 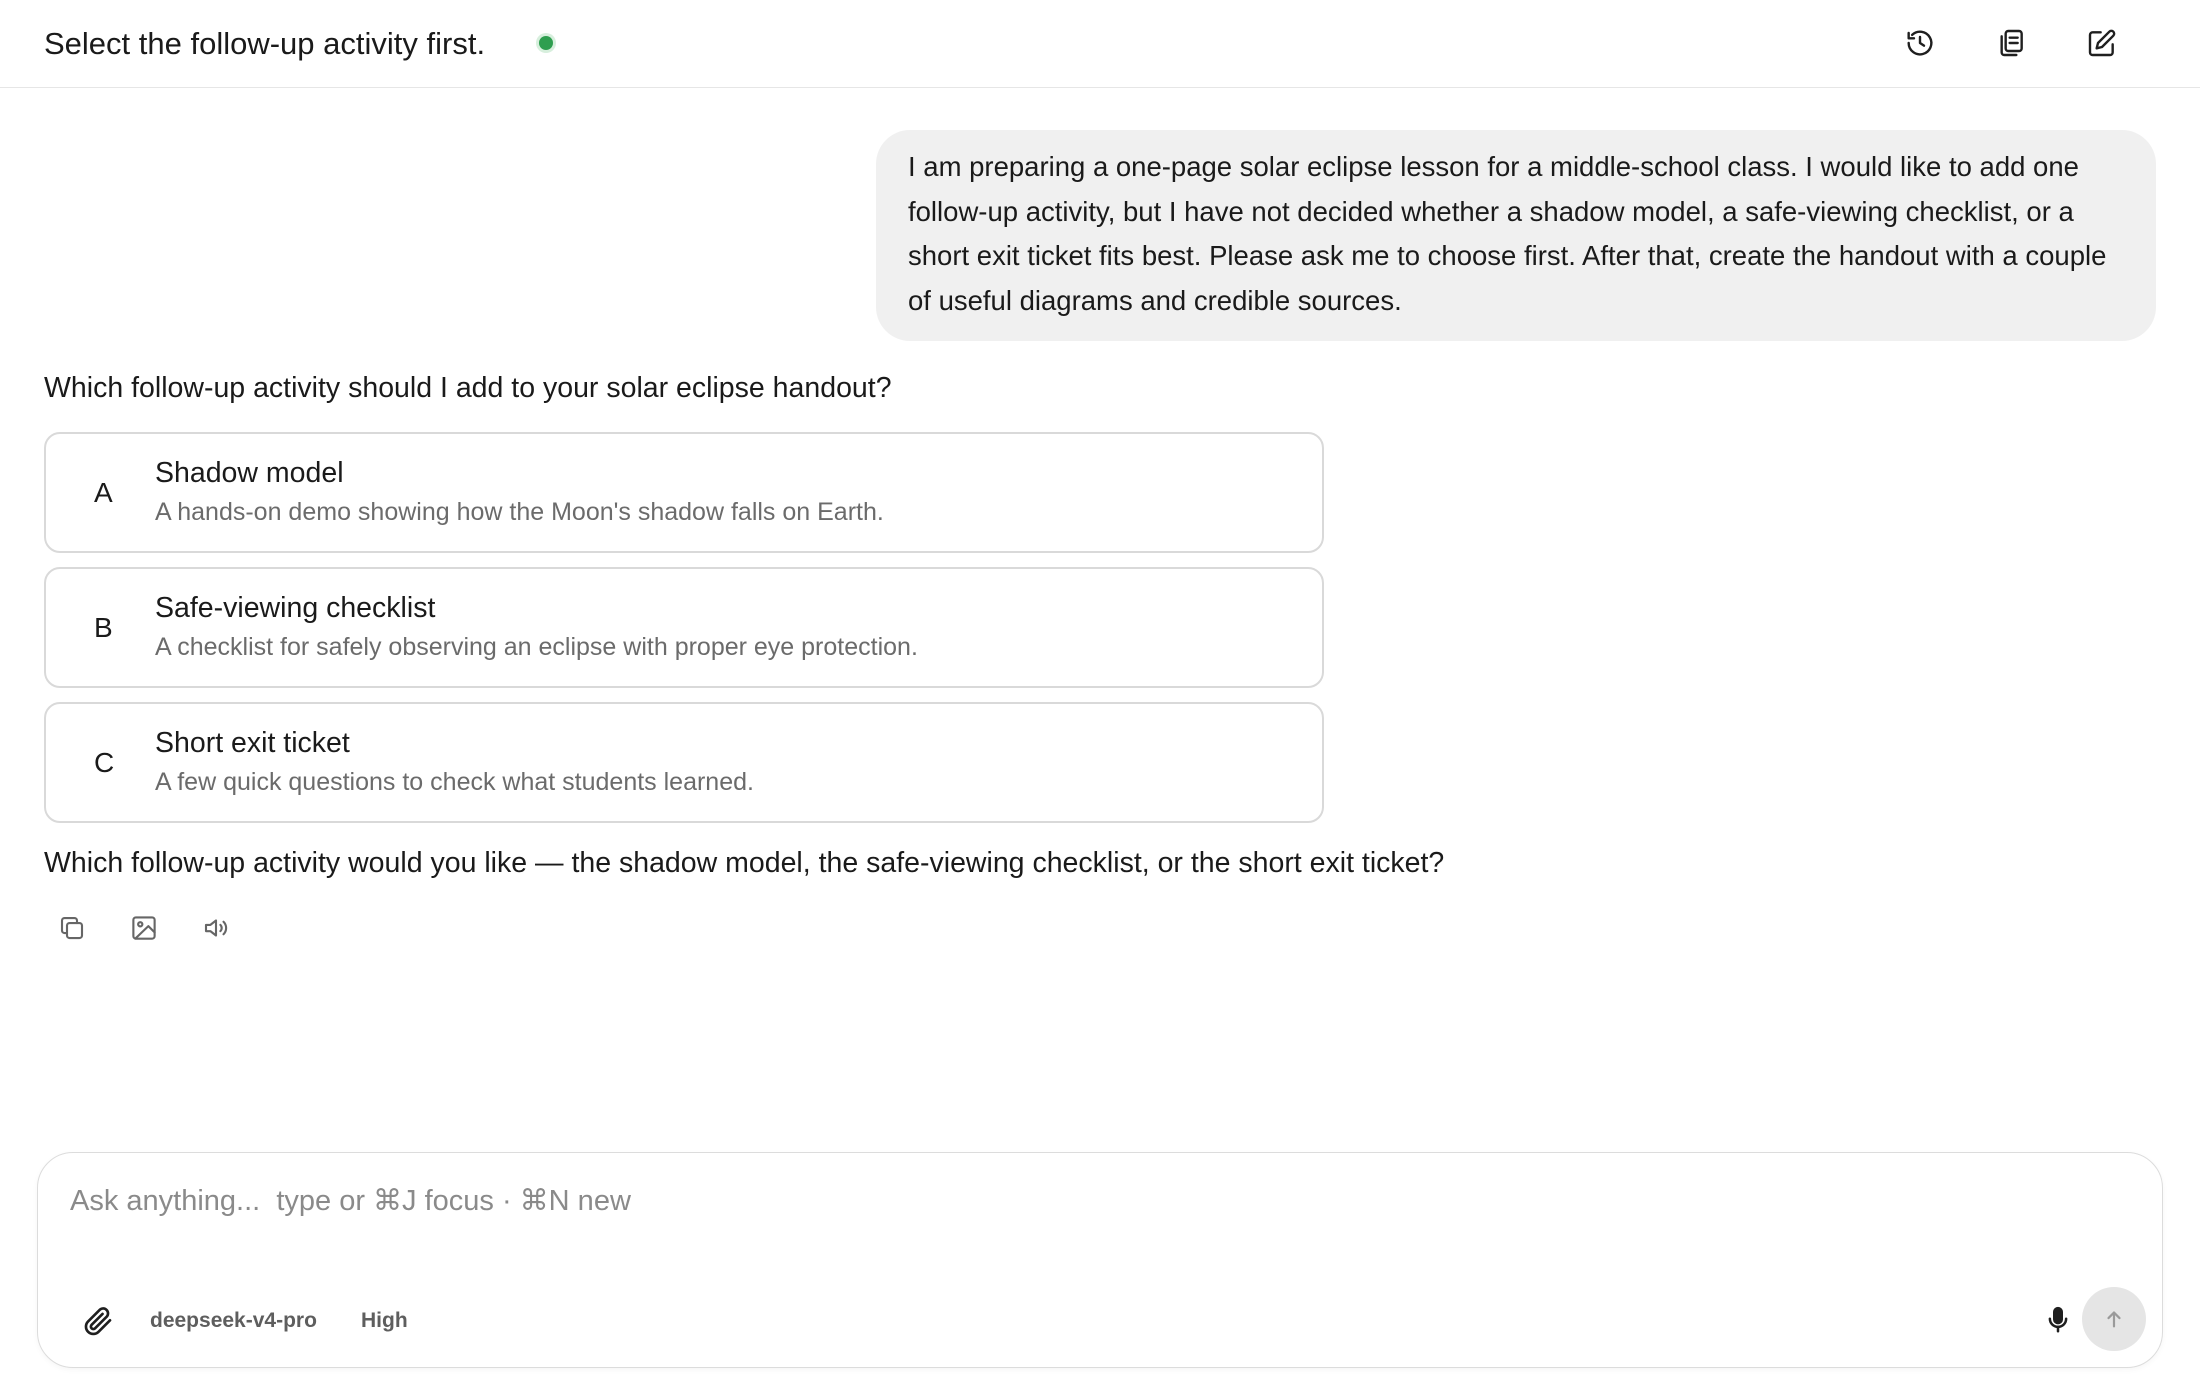 I want to click on copy-conversation-button, so click(x=2011, y=43).